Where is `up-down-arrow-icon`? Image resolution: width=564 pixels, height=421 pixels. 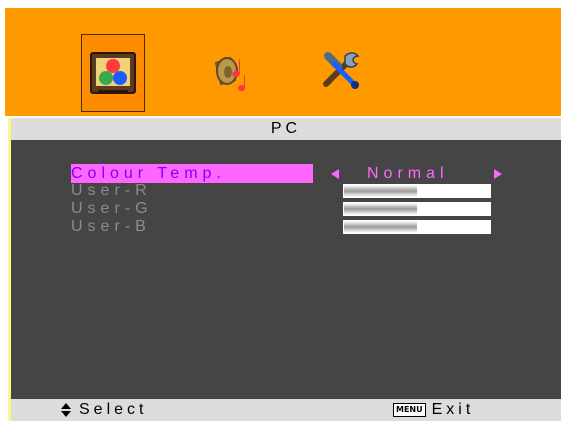
up-down-arrow-icon is located at coordinates (66, 410).